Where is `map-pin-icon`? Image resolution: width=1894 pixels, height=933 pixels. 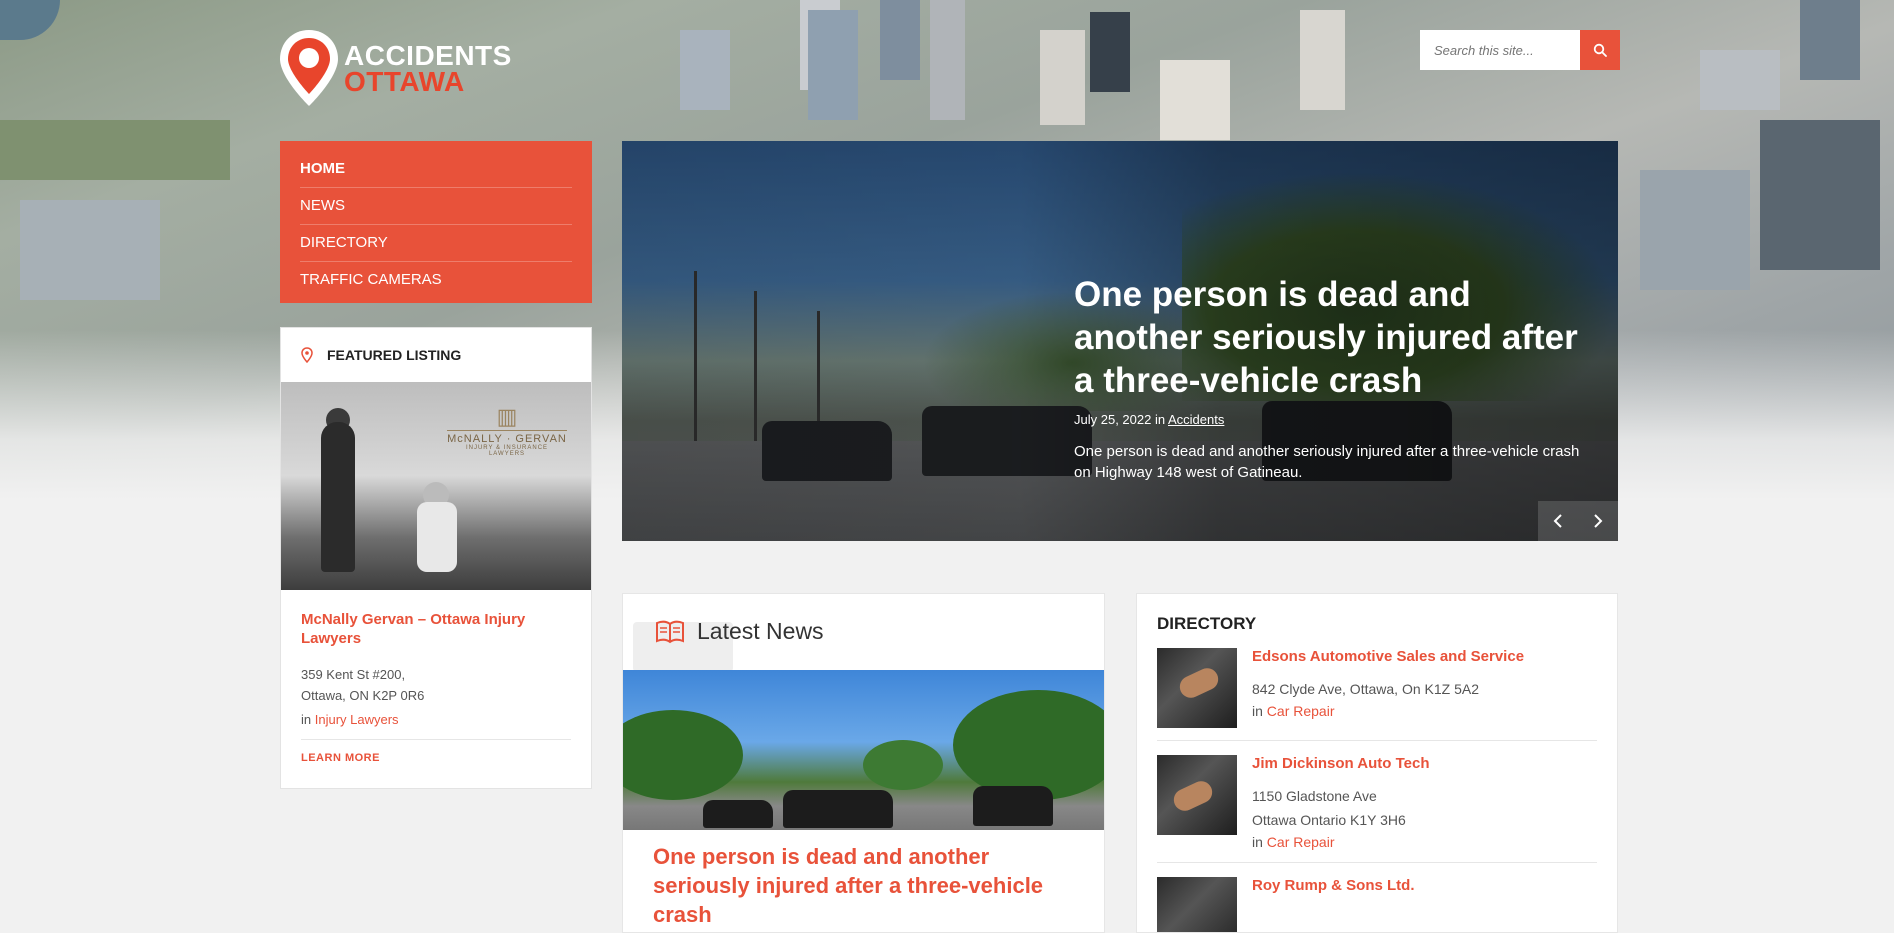
map-pin-icon is located at coordinates (307, 355).